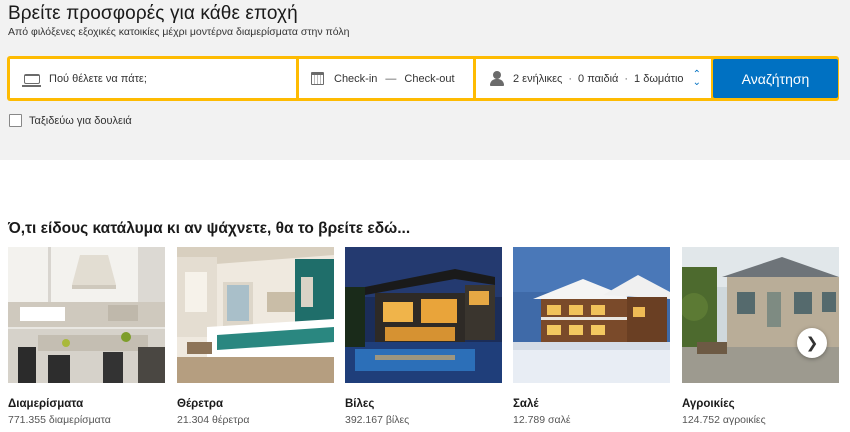 The image size is (850, 432). I want to click on hero-title: Βρείτε προσφορές για κάθε εποχή, so click(153, 13).